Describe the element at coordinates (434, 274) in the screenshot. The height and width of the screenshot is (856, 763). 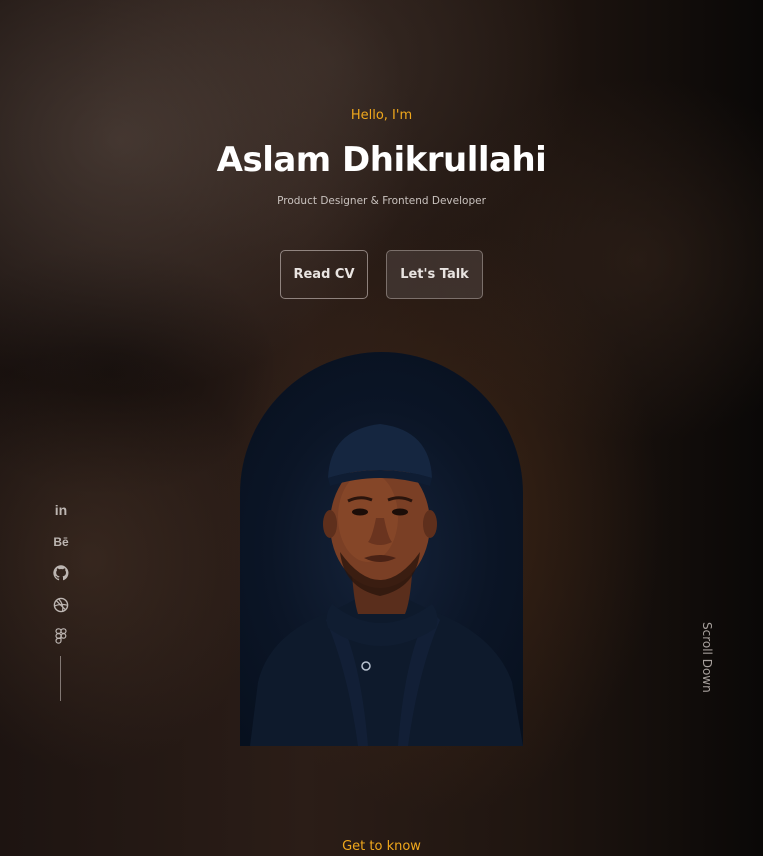
I see `lets-talk-button: Let's Talk` at that location.